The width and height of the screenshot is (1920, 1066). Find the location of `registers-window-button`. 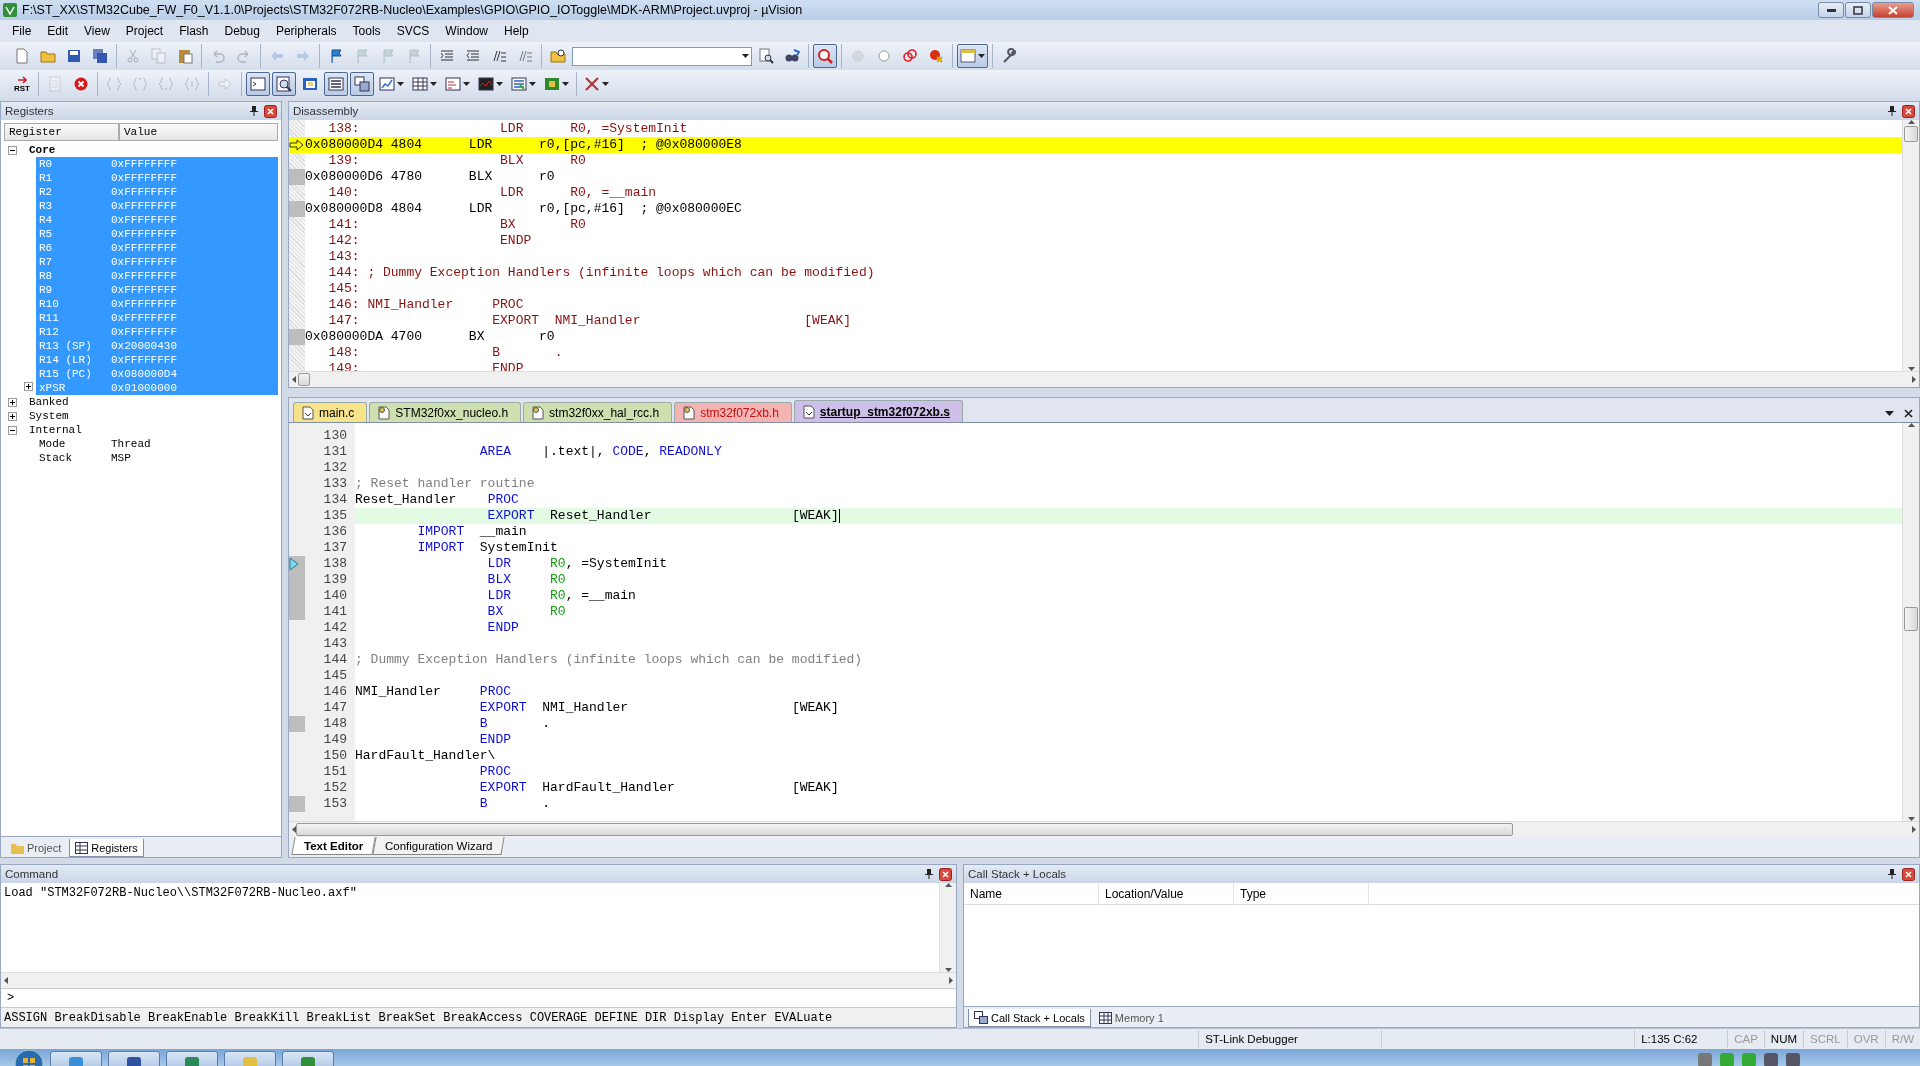

registers-window-button is located at coordinates (336, 84).